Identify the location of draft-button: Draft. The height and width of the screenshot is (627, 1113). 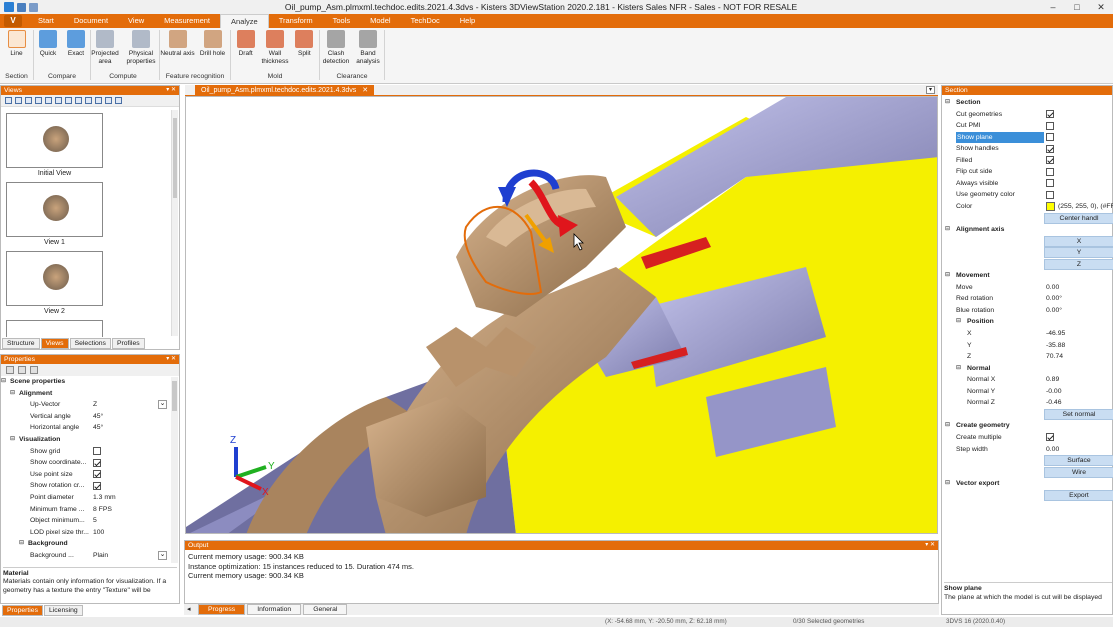
(245, 44).